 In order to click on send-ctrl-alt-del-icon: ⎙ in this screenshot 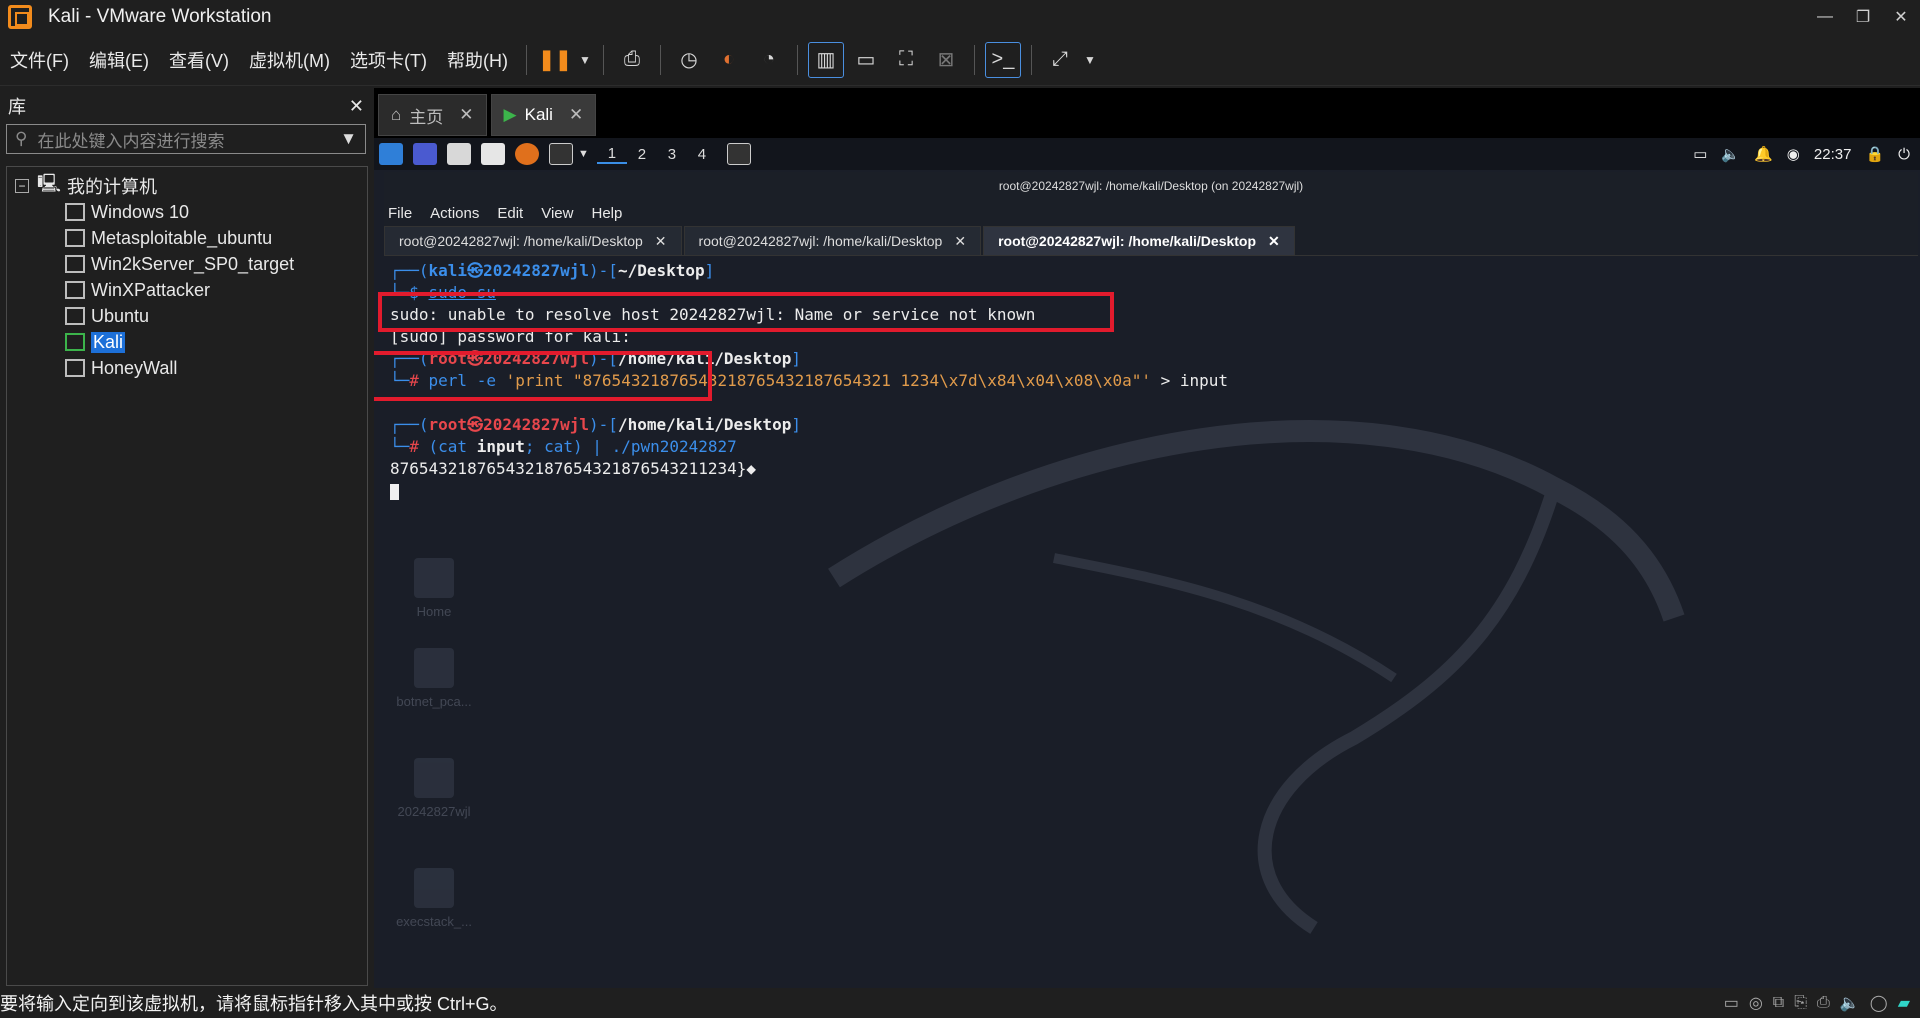, I will do `click(632, 60)`.